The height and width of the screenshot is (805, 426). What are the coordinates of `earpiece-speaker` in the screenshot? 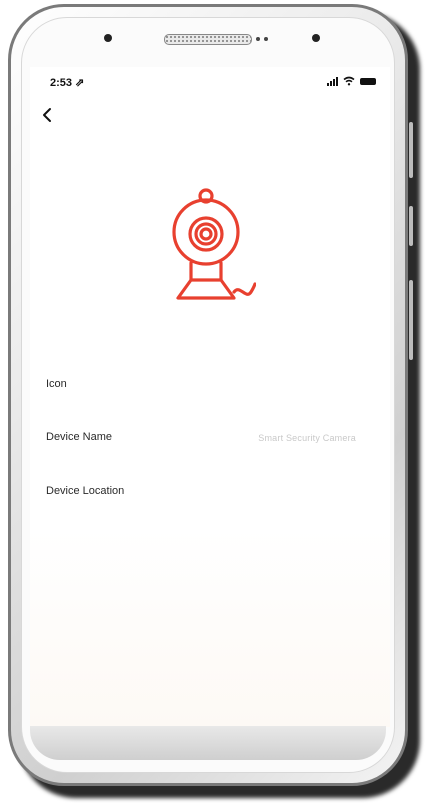 It's located at (208, 39).